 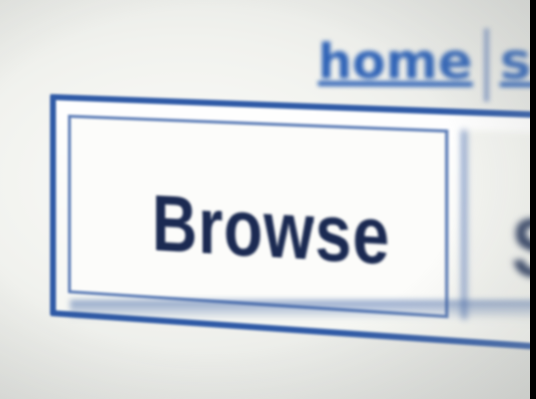 I want to click on nav-separator, so click(x=486, y=65).